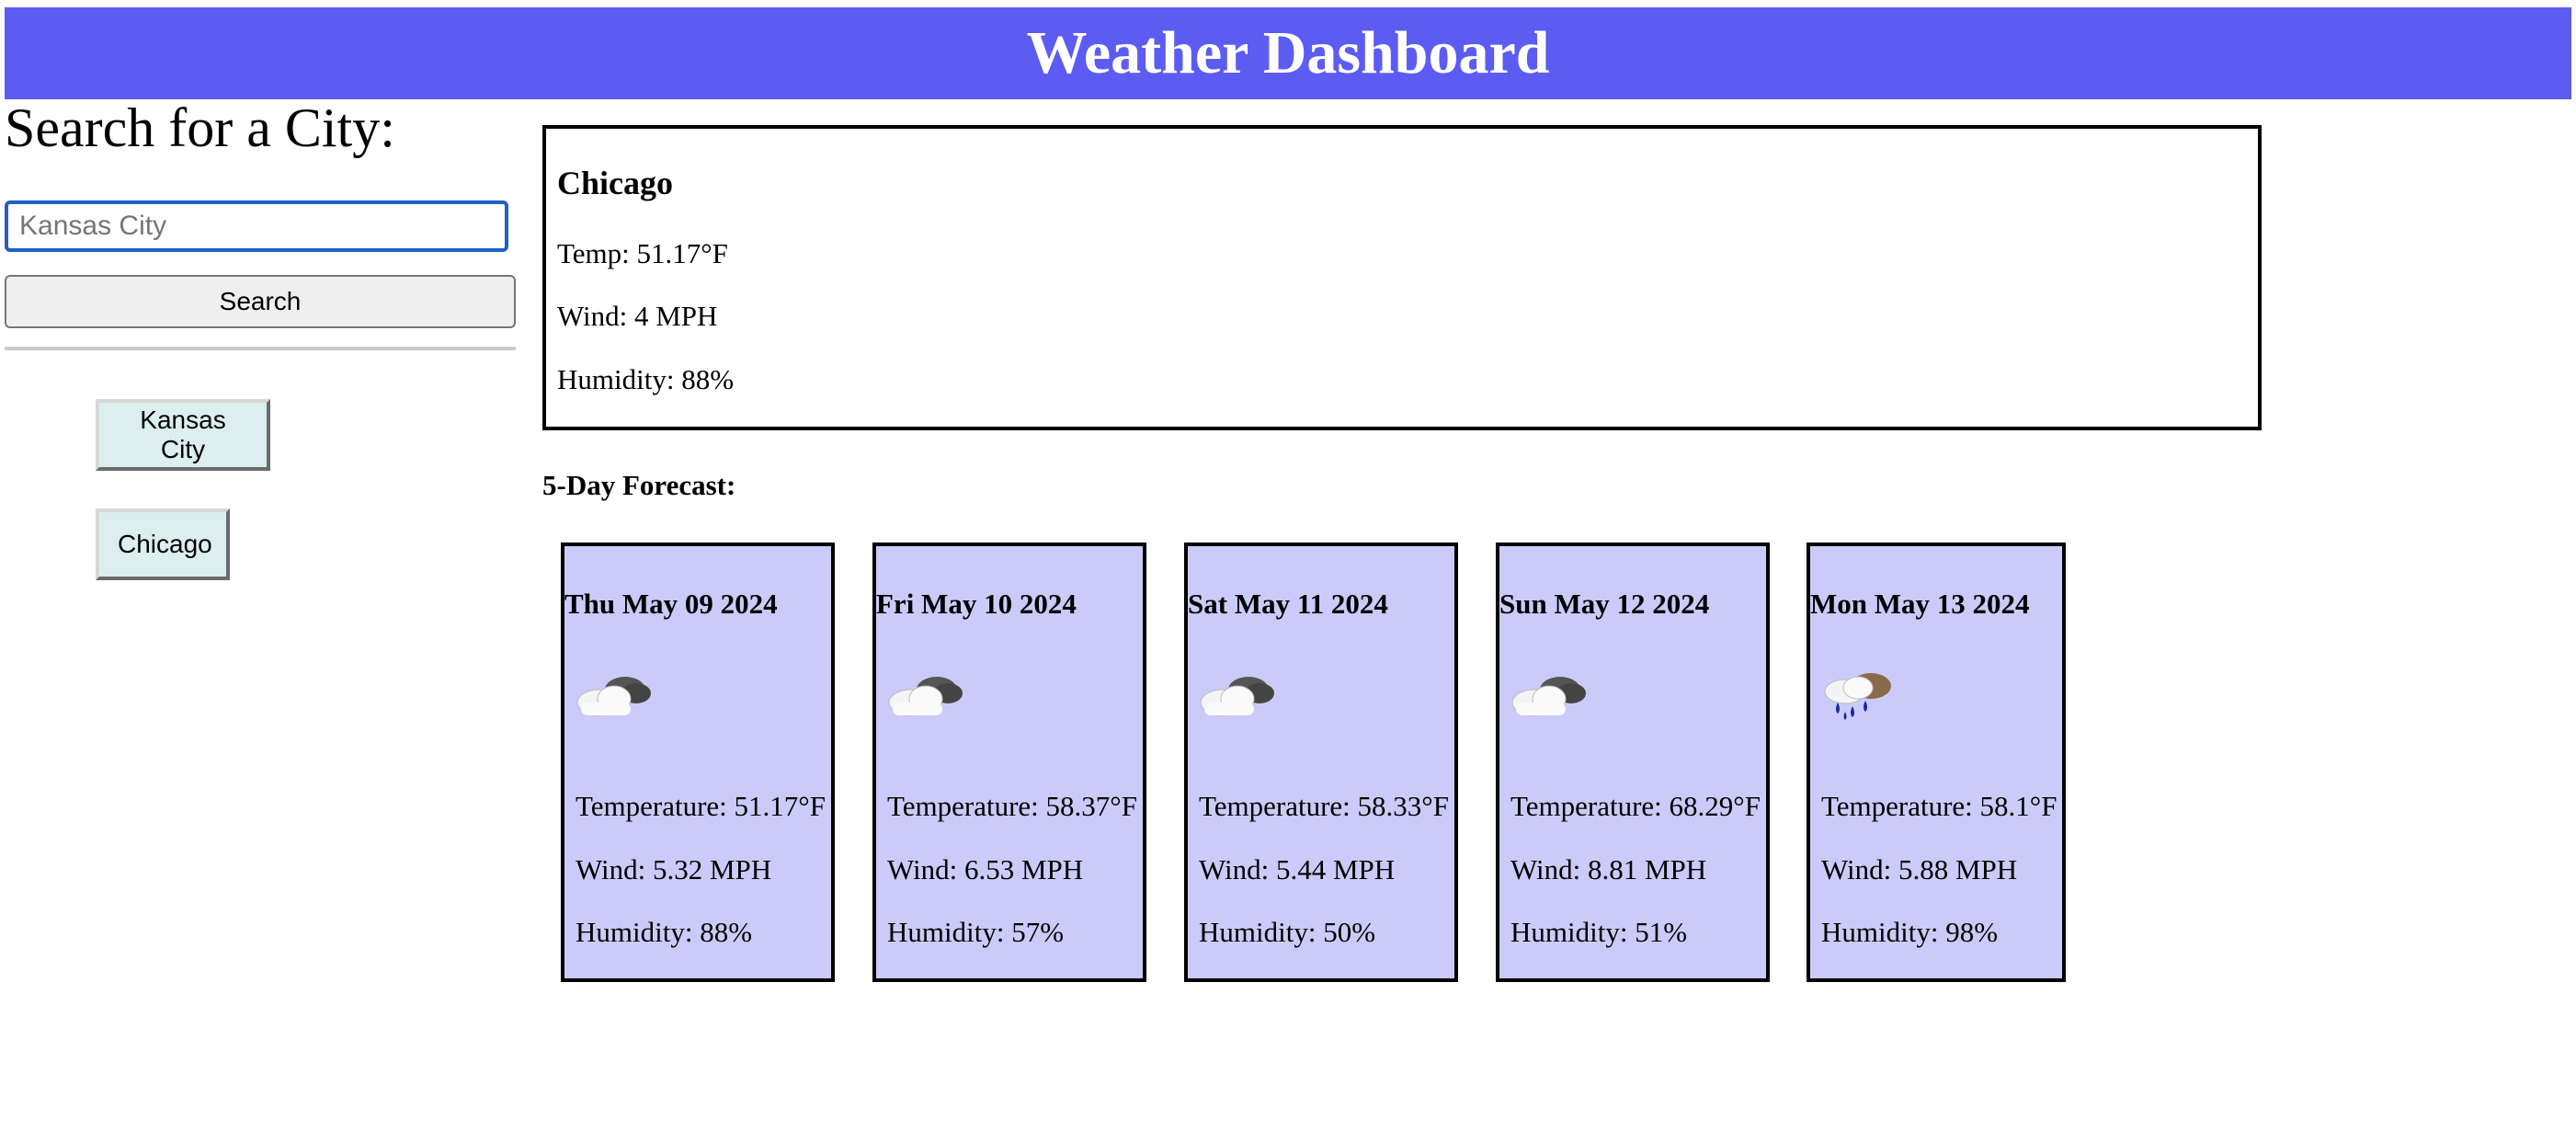 This screenshot has width=2576, height=1131. Describe the element at coordinates (637, 316) in the screenshot. I see `current-wind: Wind: 4 MPH` at that location.